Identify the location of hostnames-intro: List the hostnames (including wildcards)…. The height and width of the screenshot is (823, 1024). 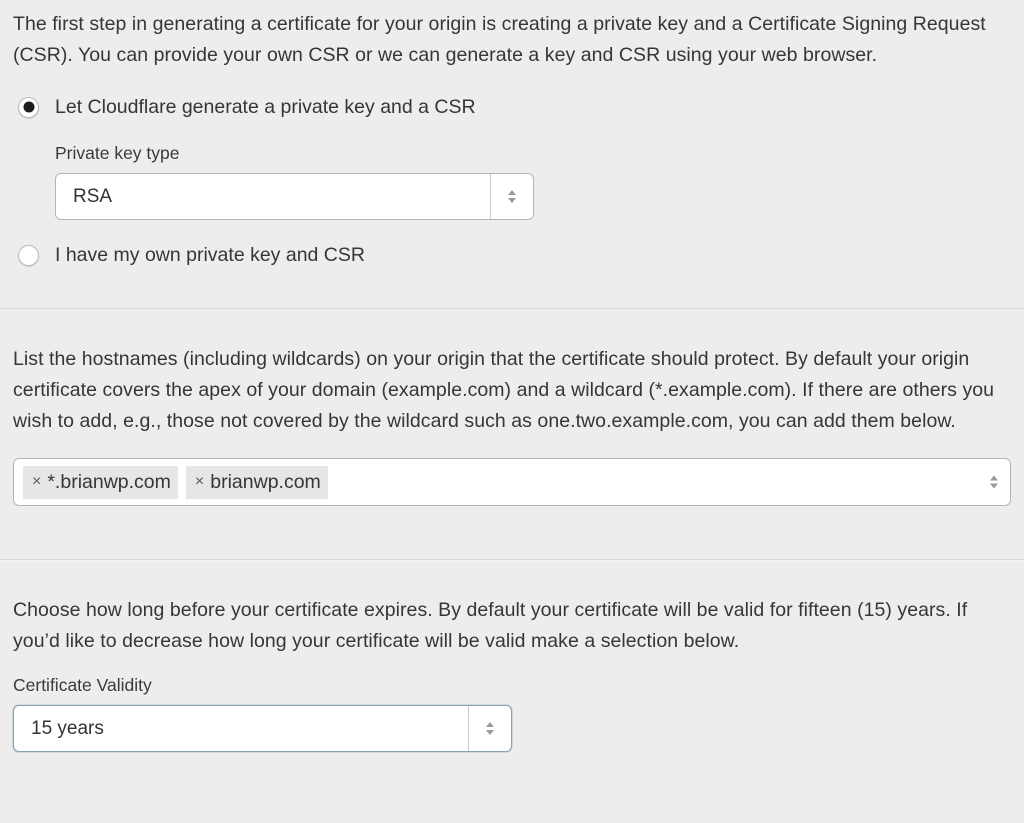
(504, 390).